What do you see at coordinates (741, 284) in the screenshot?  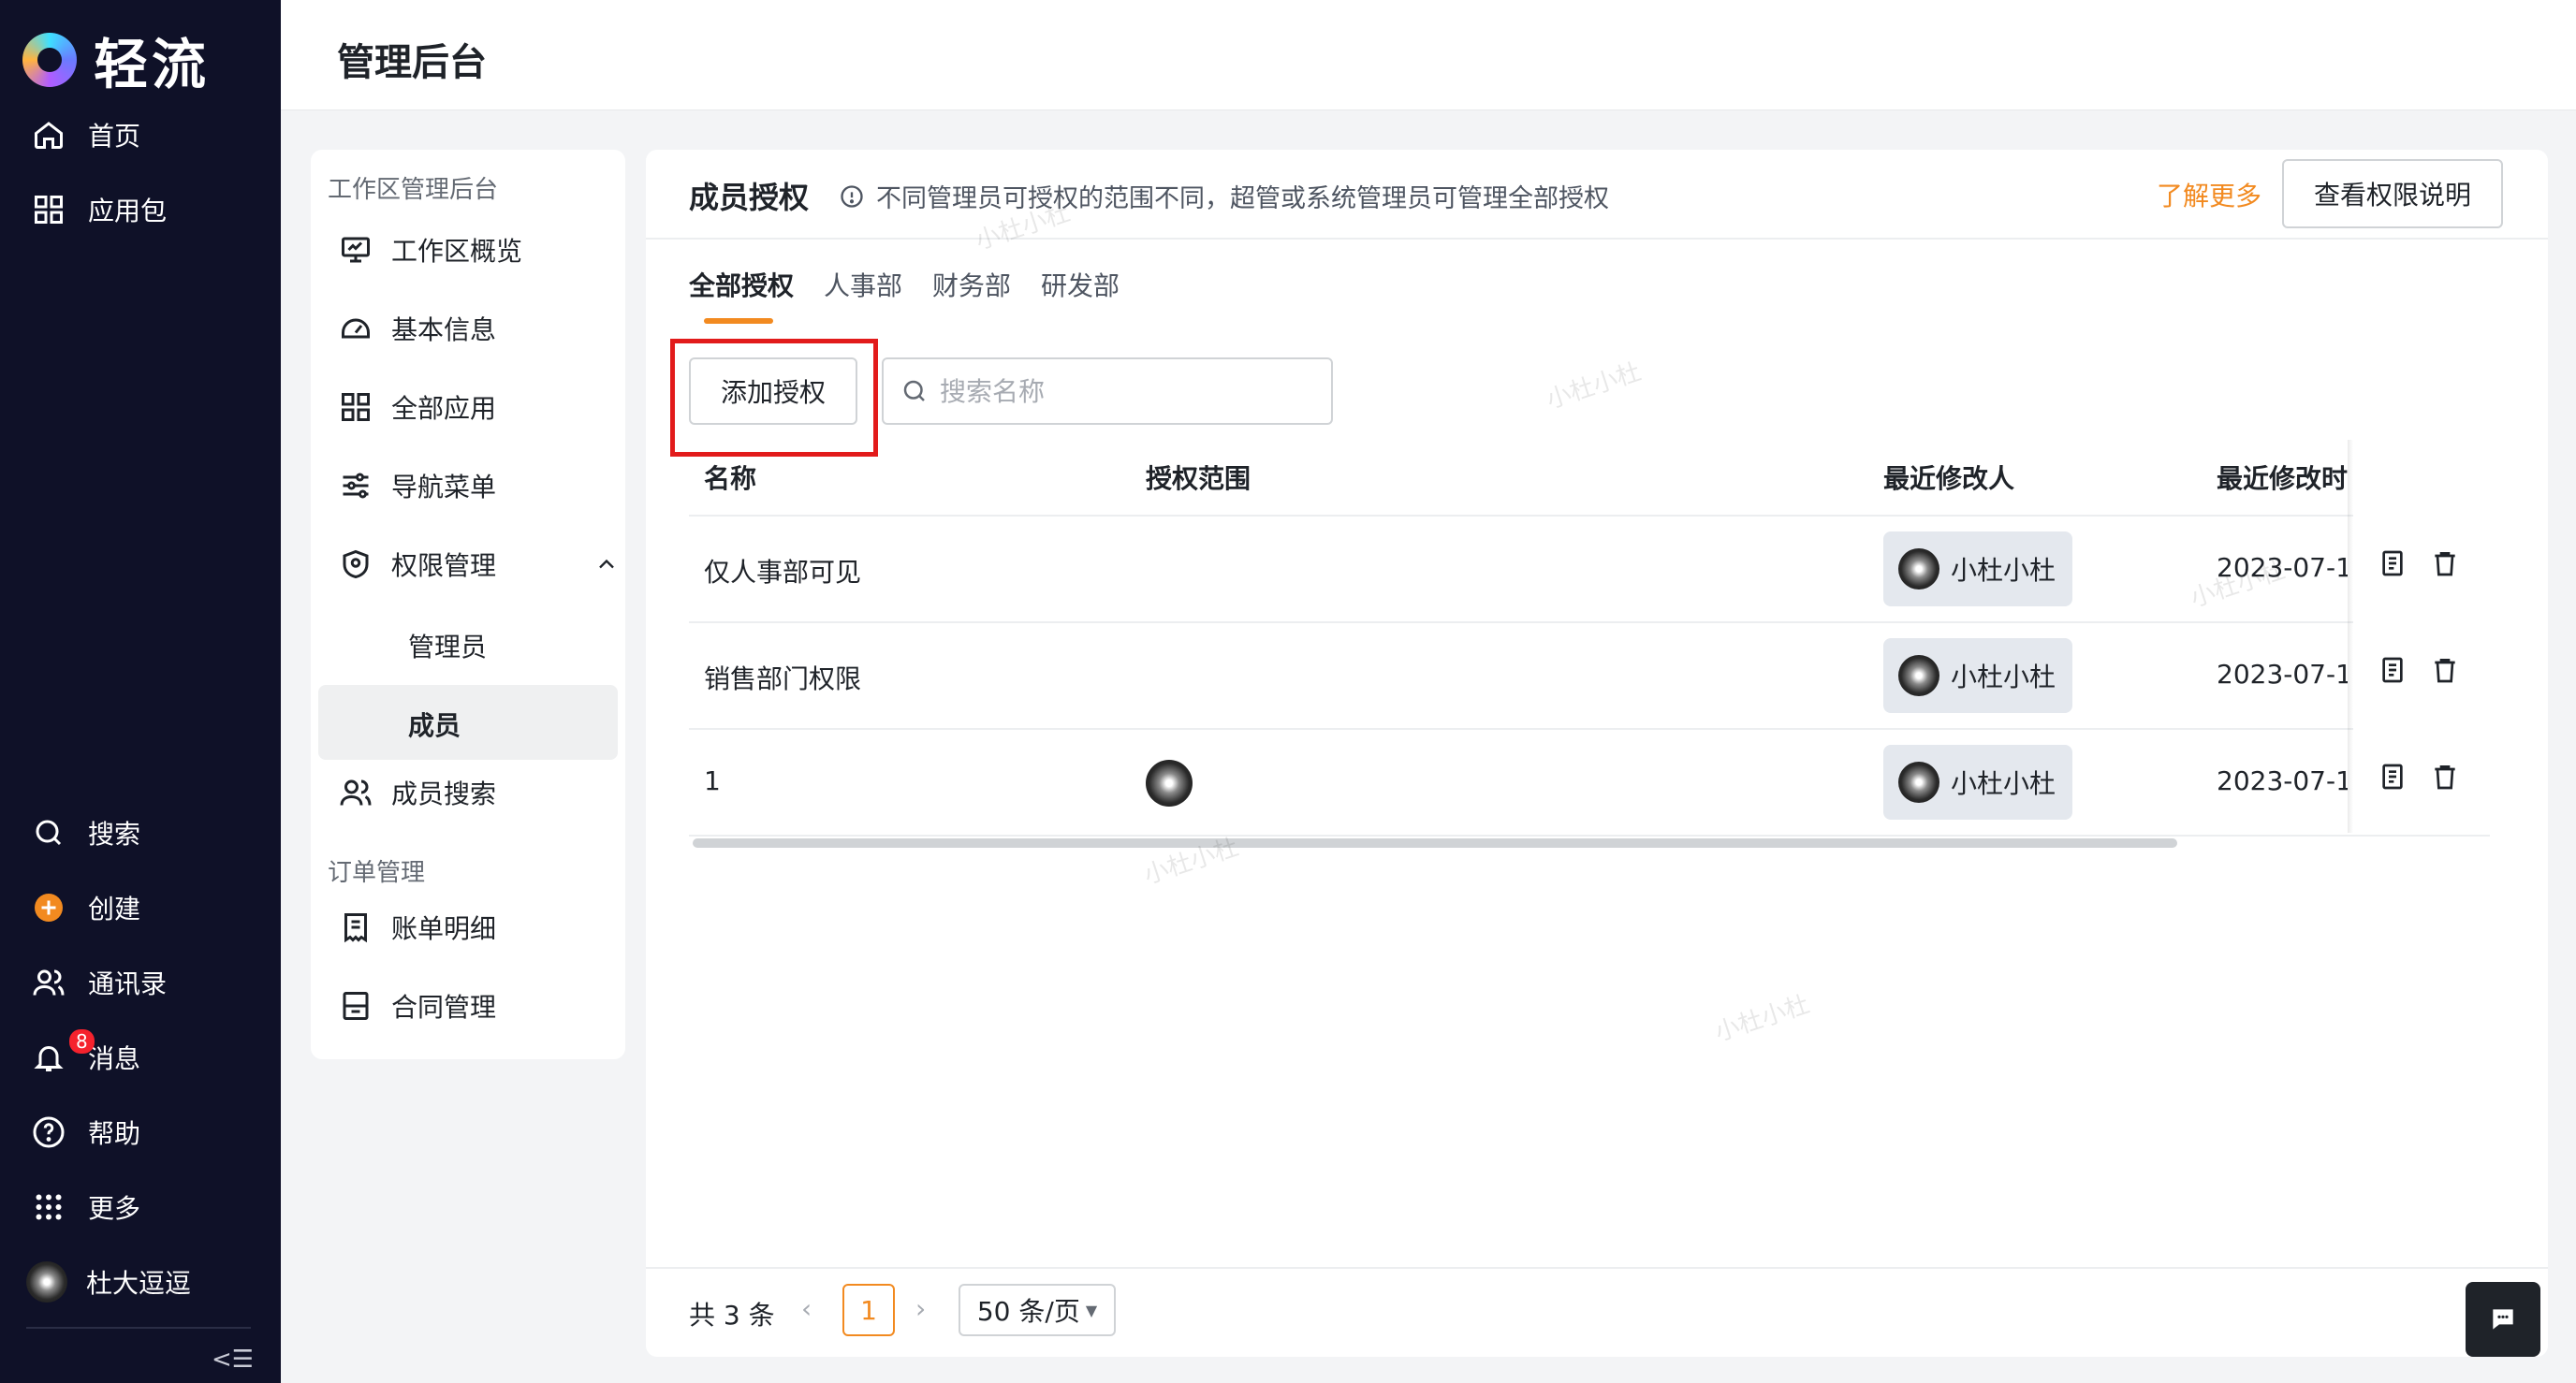 I see `tab-all: 全部授权` at bounding box center [741, 284].